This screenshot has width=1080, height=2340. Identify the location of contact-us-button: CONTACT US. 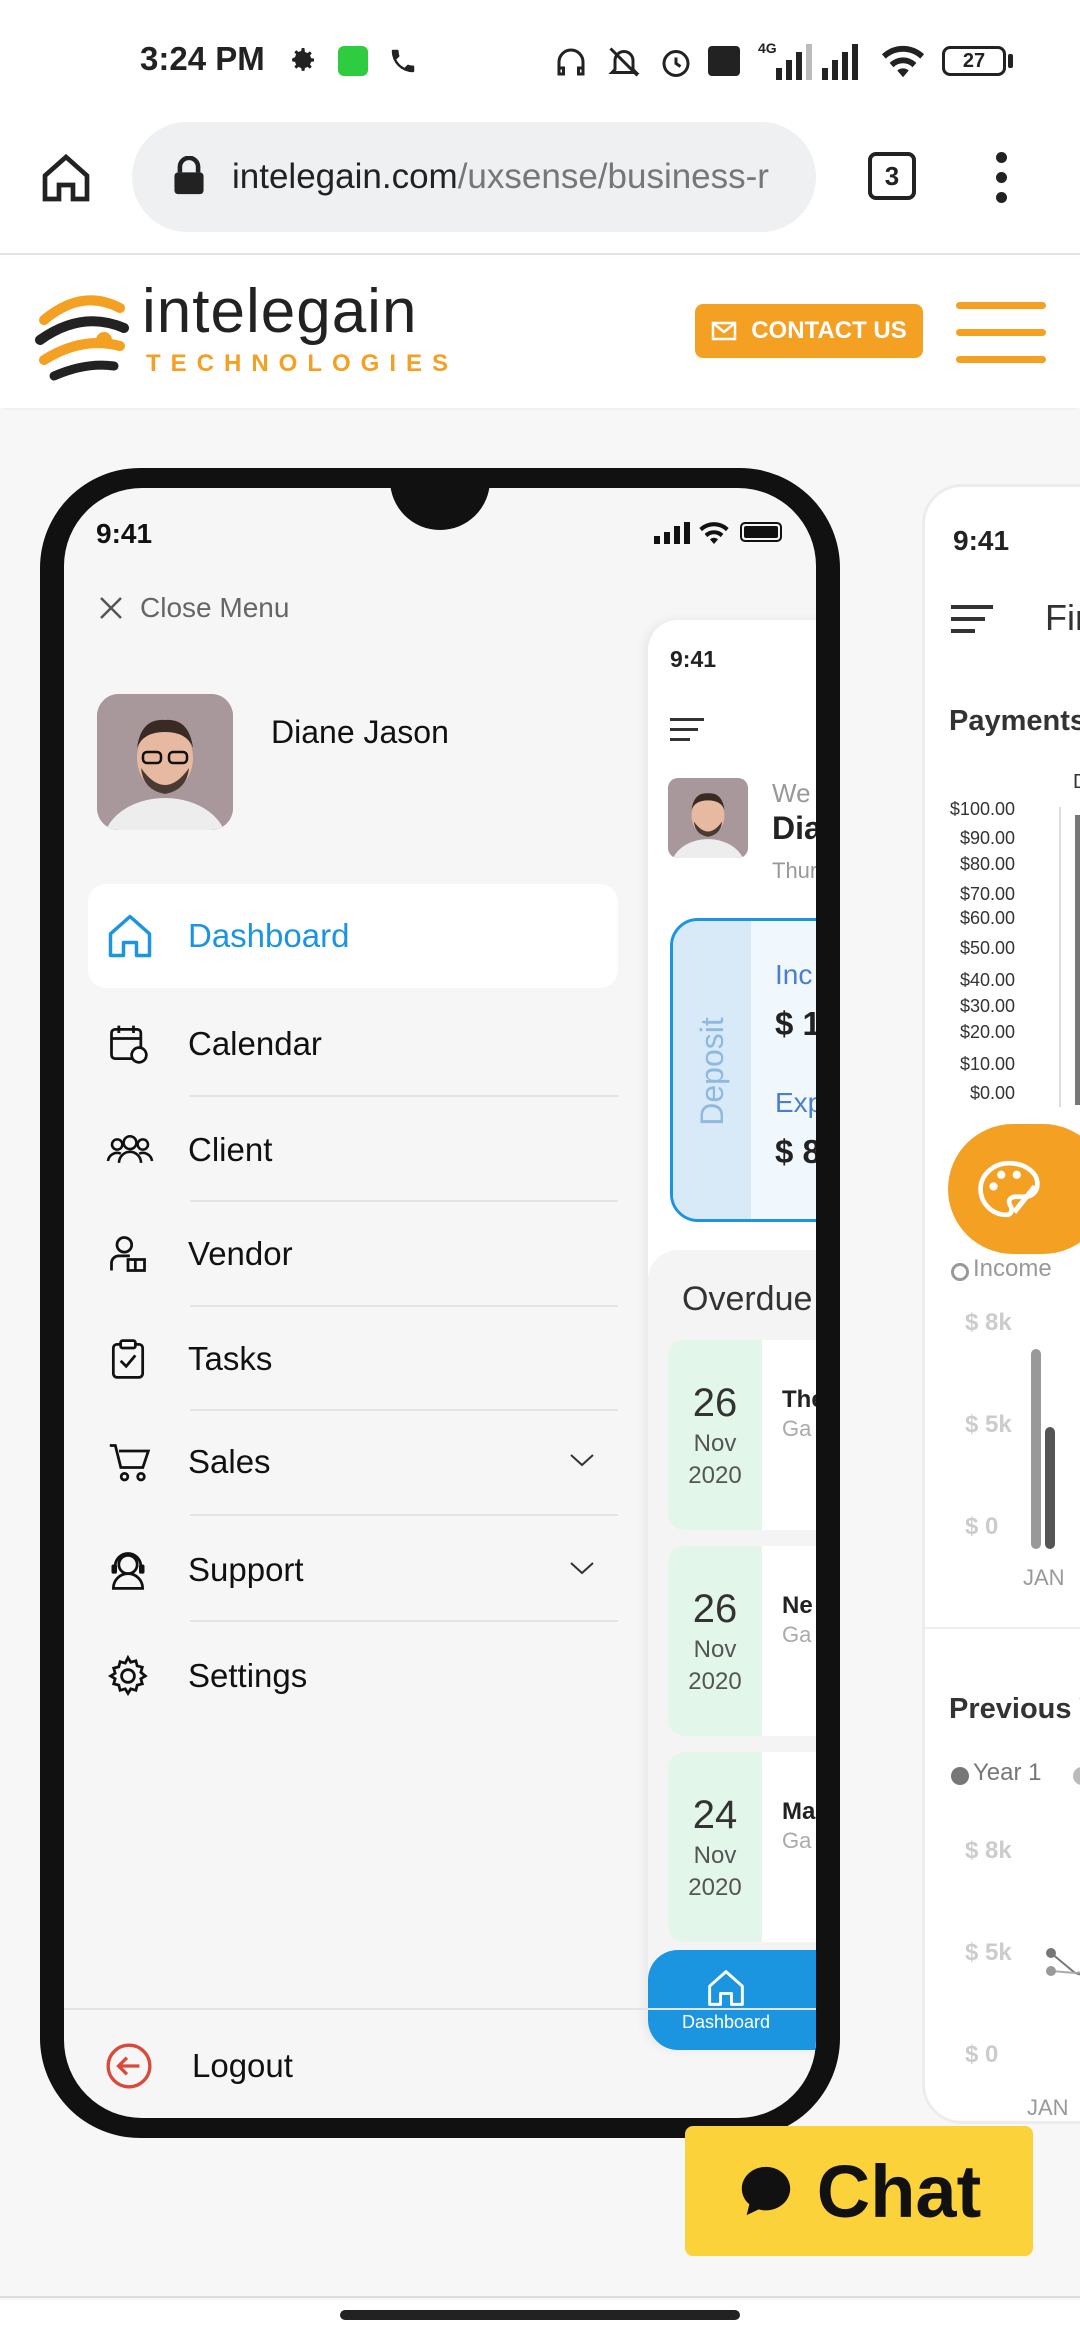
(809, 331).